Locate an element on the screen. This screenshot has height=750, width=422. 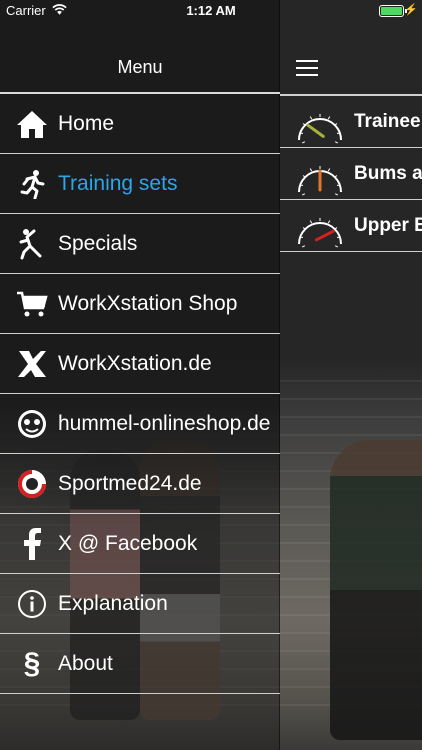
training-plan-row: Bums a is located at coordinates (351, 174).